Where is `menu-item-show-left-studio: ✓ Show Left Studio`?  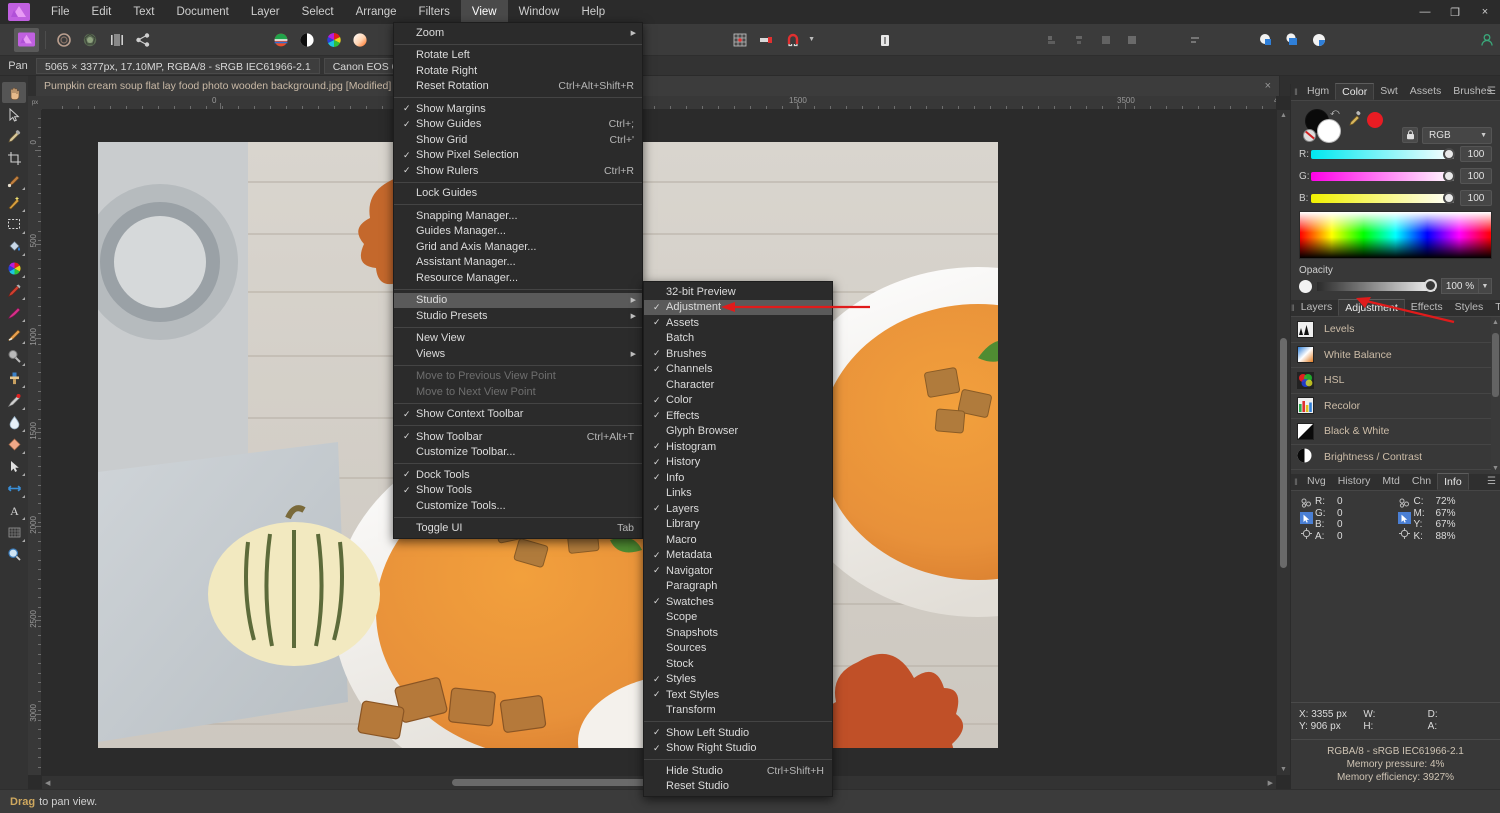 menu-item-show-left-studio: ✓ Show Left Studio is located at coordinates (738, 733).